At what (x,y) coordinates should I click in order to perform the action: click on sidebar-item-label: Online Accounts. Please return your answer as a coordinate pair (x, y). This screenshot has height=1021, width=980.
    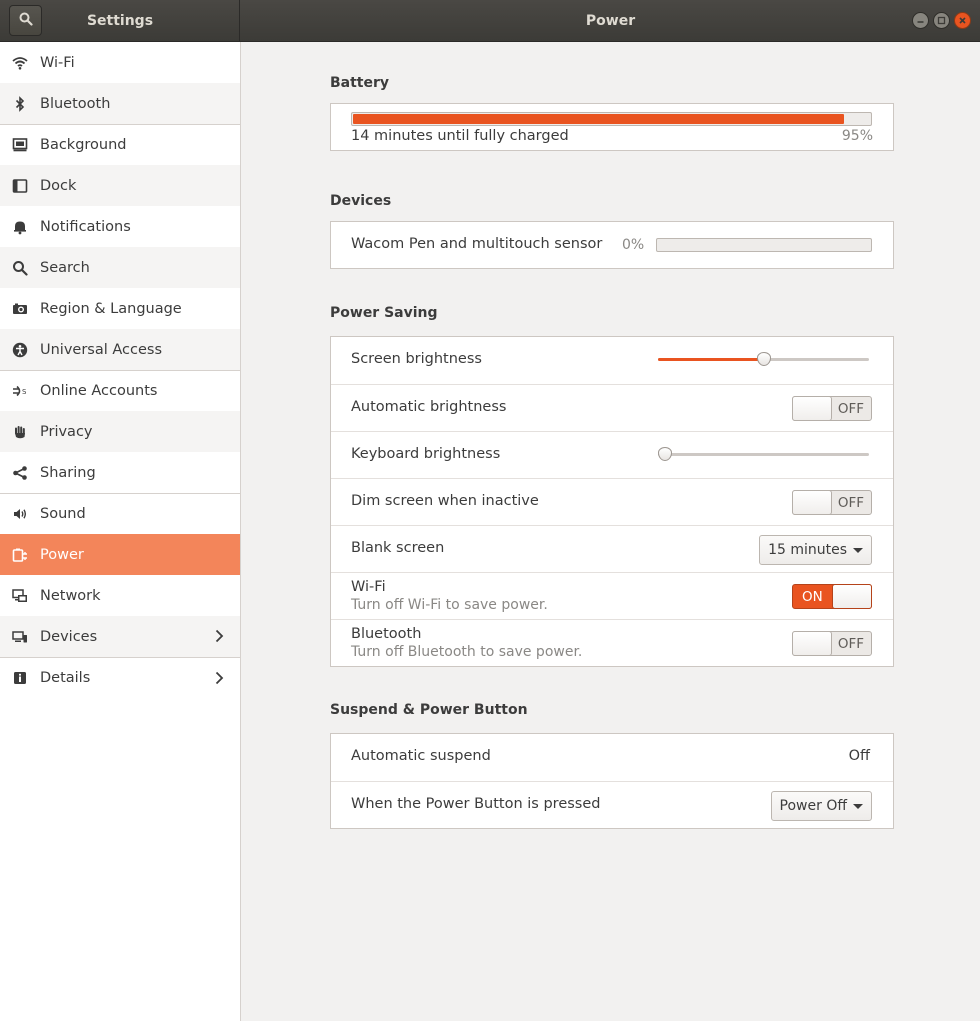
    Looking at the image, I should click on (99, 391).